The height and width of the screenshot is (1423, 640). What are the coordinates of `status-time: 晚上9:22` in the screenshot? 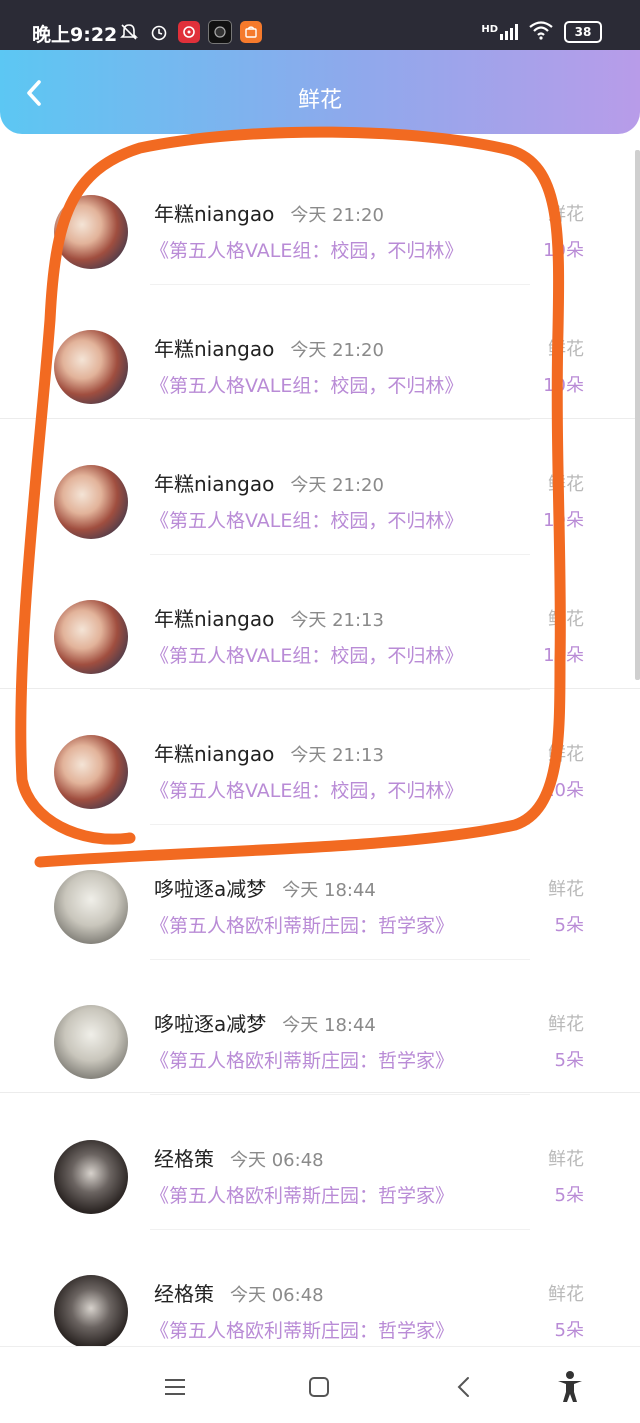 It's located at (75, 35).